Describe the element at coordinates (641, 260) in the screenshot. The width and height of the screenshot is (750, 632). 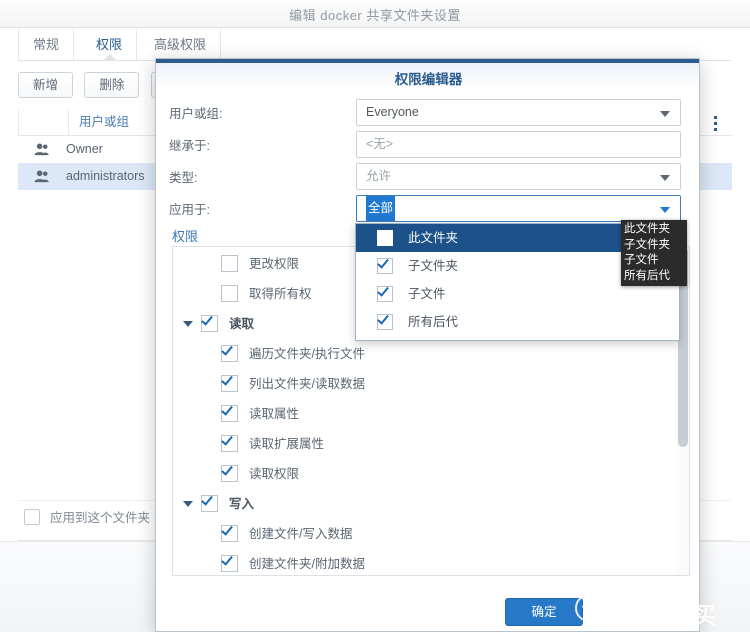
I see `tooltip-line: 子文件` at that location.